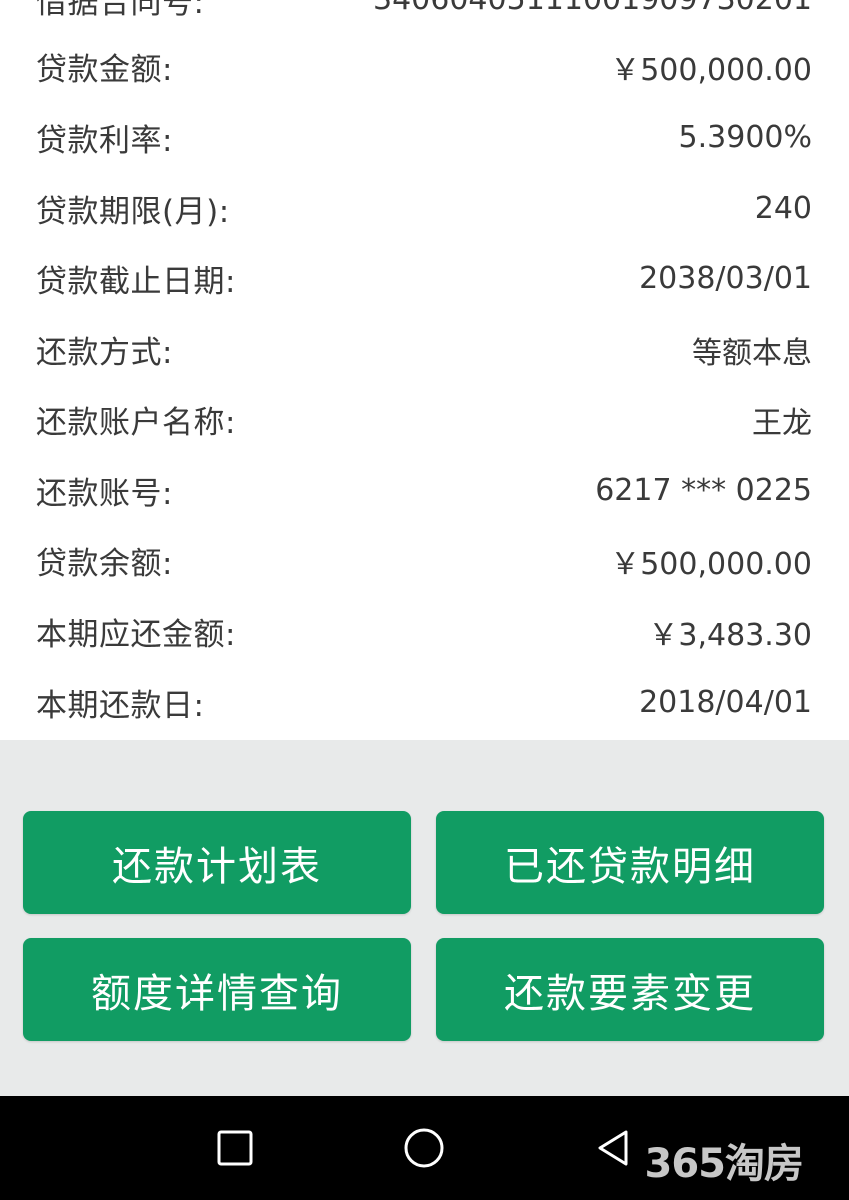 This screenshot has height=1200, width=849. I want to click on recent-apps-icon, so click(235, 1148).